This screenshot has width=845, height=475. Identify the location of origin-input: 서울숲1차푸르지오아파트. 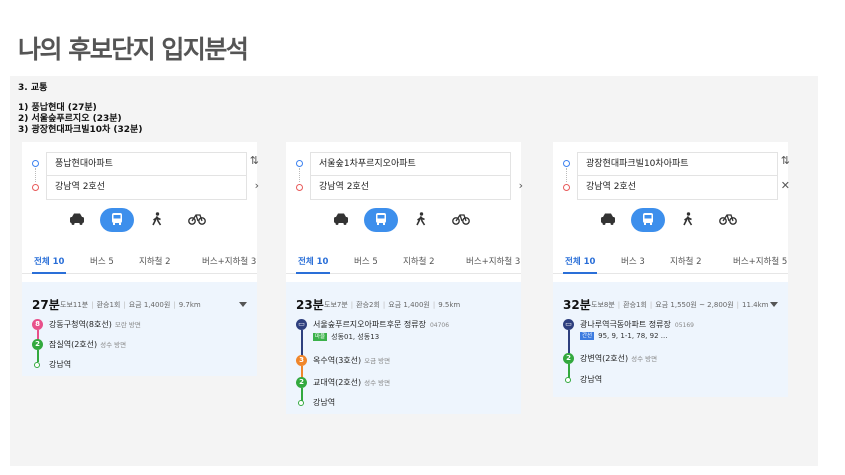
(410, 164).